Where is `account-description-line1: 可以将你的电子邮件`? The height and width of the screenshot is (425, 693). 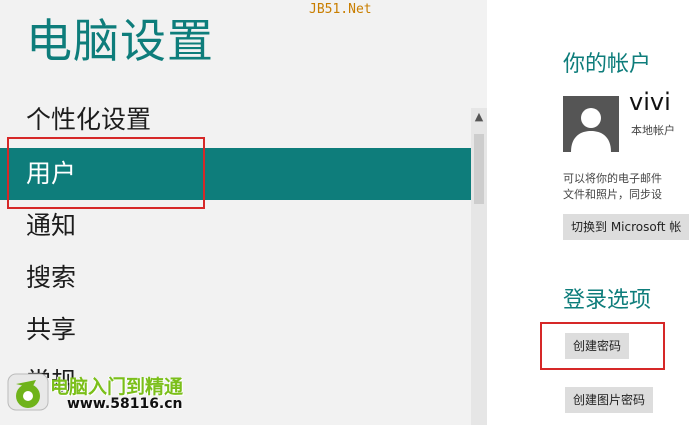 account-description-line1: 可以将你的电子邮件 is located at coordinates (612, 178).